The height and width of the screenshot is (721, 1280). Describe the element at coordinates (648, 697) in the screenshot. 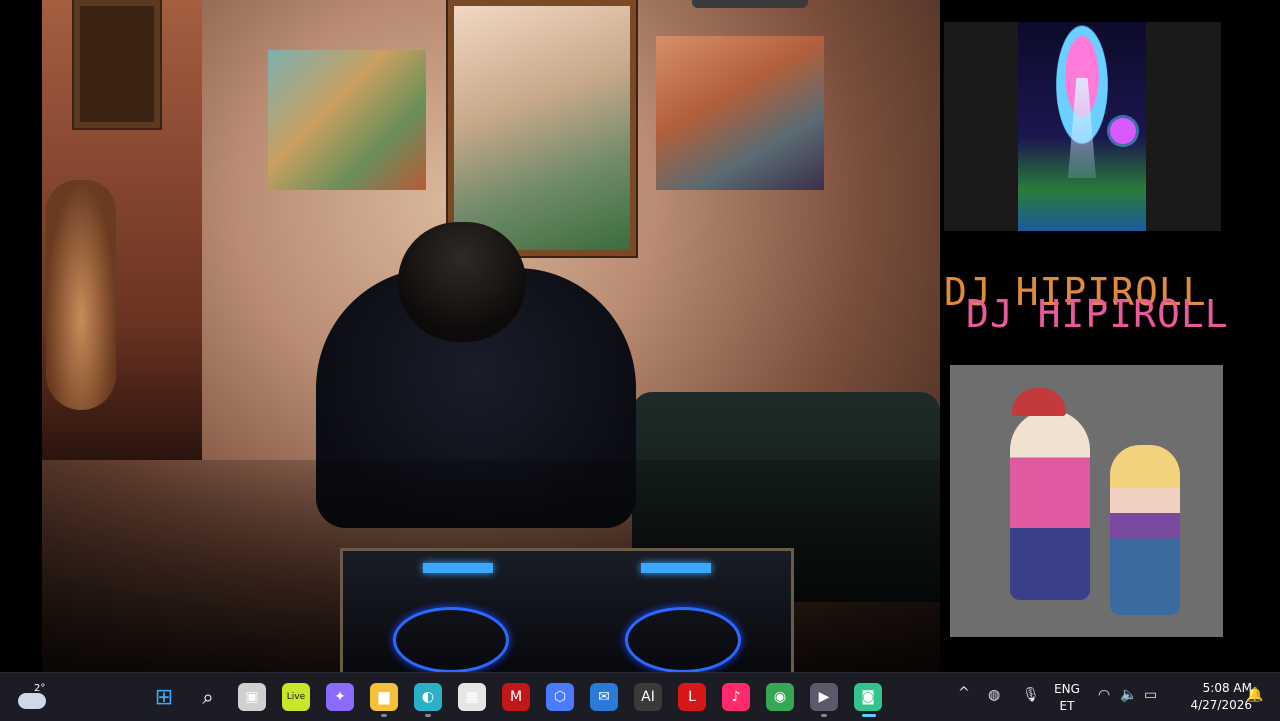

I see `ai-app-icon: AI` at that location.